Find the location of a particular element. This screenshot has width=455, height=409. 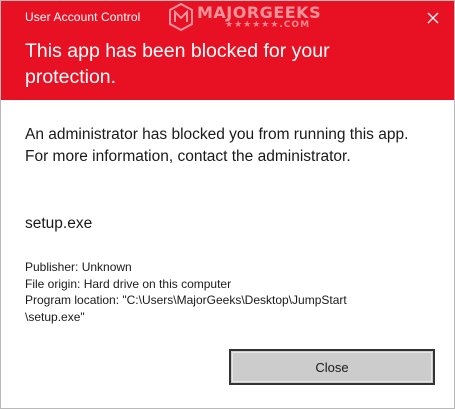

file-origin-text: File origin: Hard drive on this computer is located at coordinates (128, 283).